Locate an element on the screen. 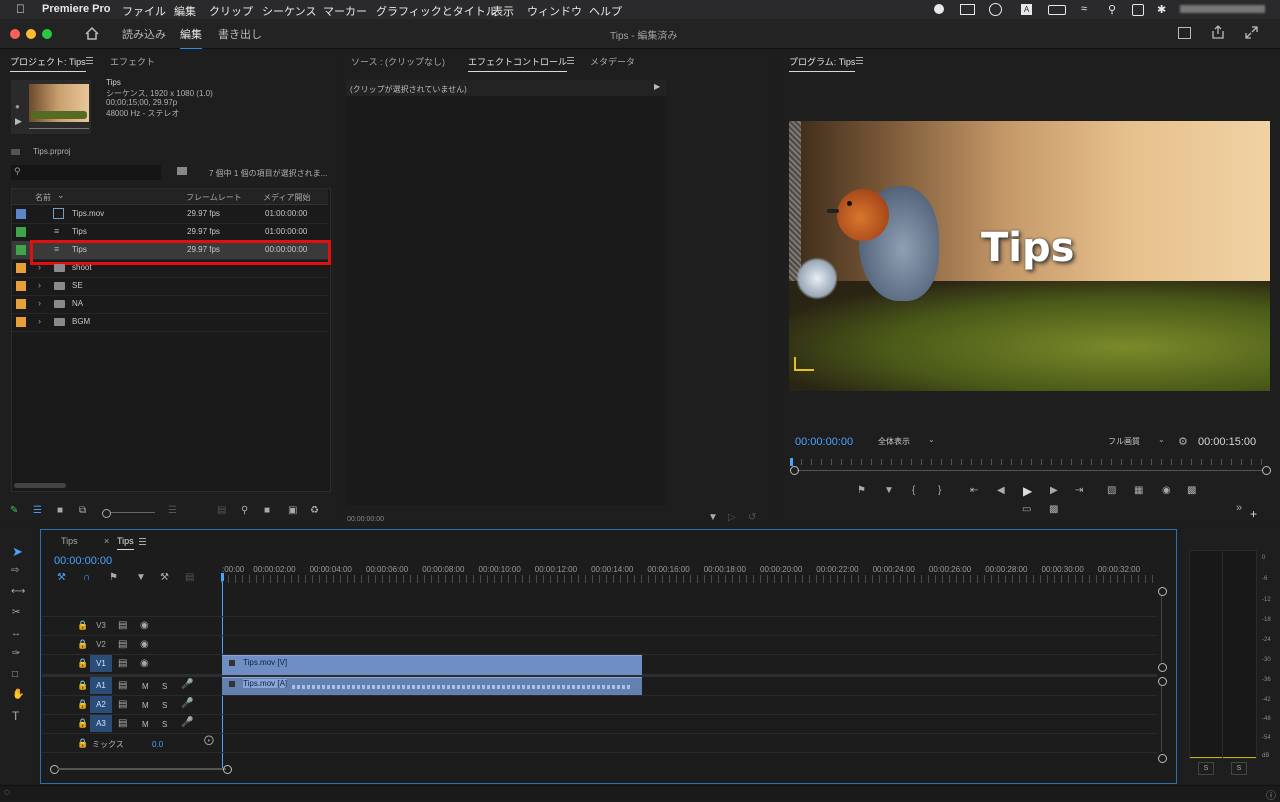 This screenshot has height=802, width=1280. tab-project: プロジェクト: Tips is located at coordinates (48, 63).